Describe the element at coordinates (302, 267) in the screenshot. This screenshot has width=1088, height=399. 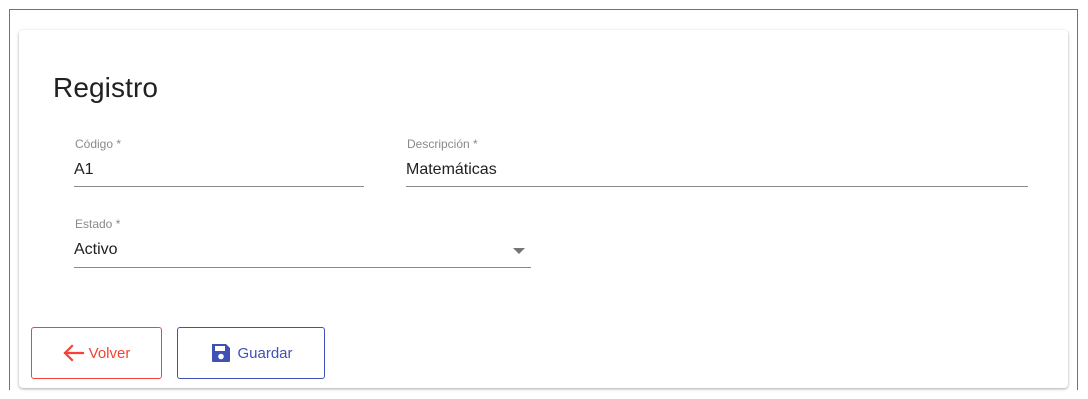
I see `estado-underline` at that location.